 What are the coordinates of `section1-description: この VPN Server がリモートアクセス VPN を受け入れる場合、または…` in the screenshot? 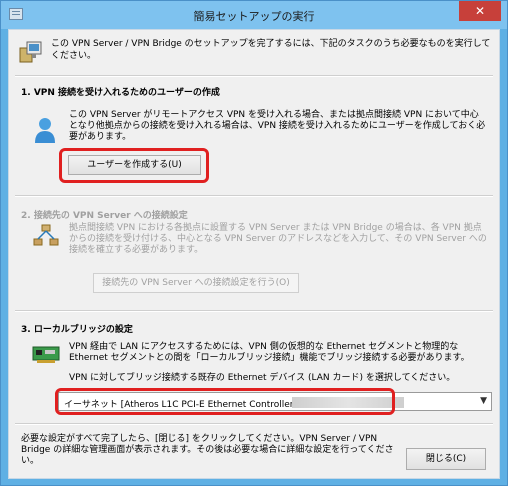 It's located at (277, 126).